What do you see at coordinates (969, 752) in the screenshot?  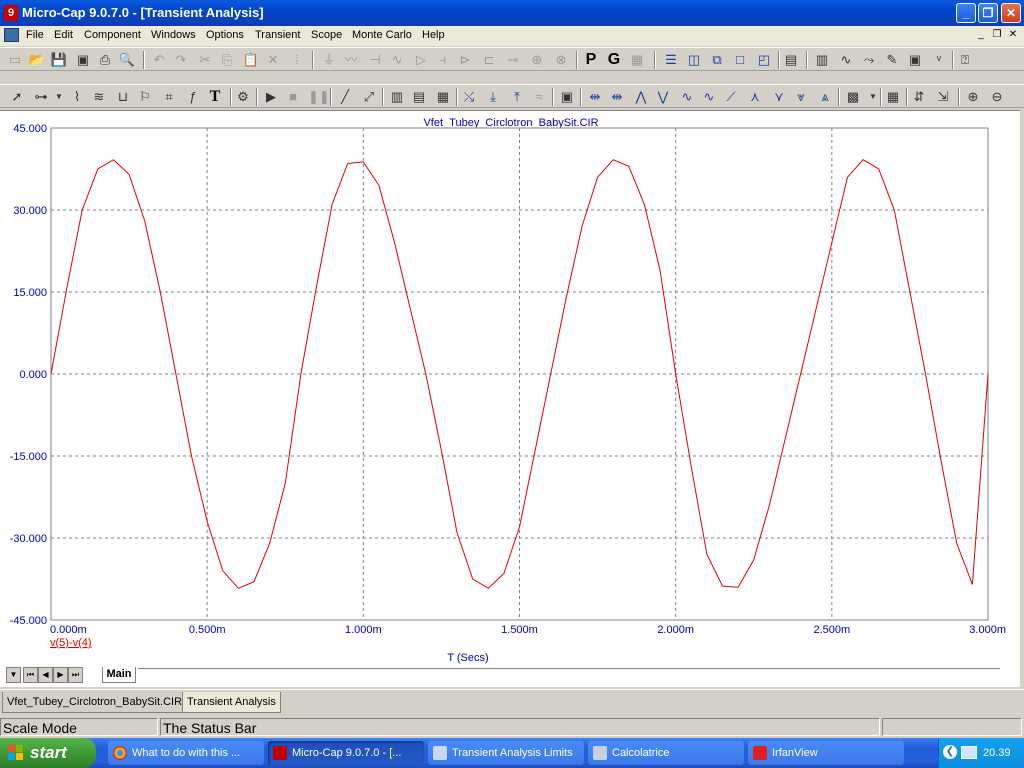 I see `network-icon` at bounding box center [969, 752].